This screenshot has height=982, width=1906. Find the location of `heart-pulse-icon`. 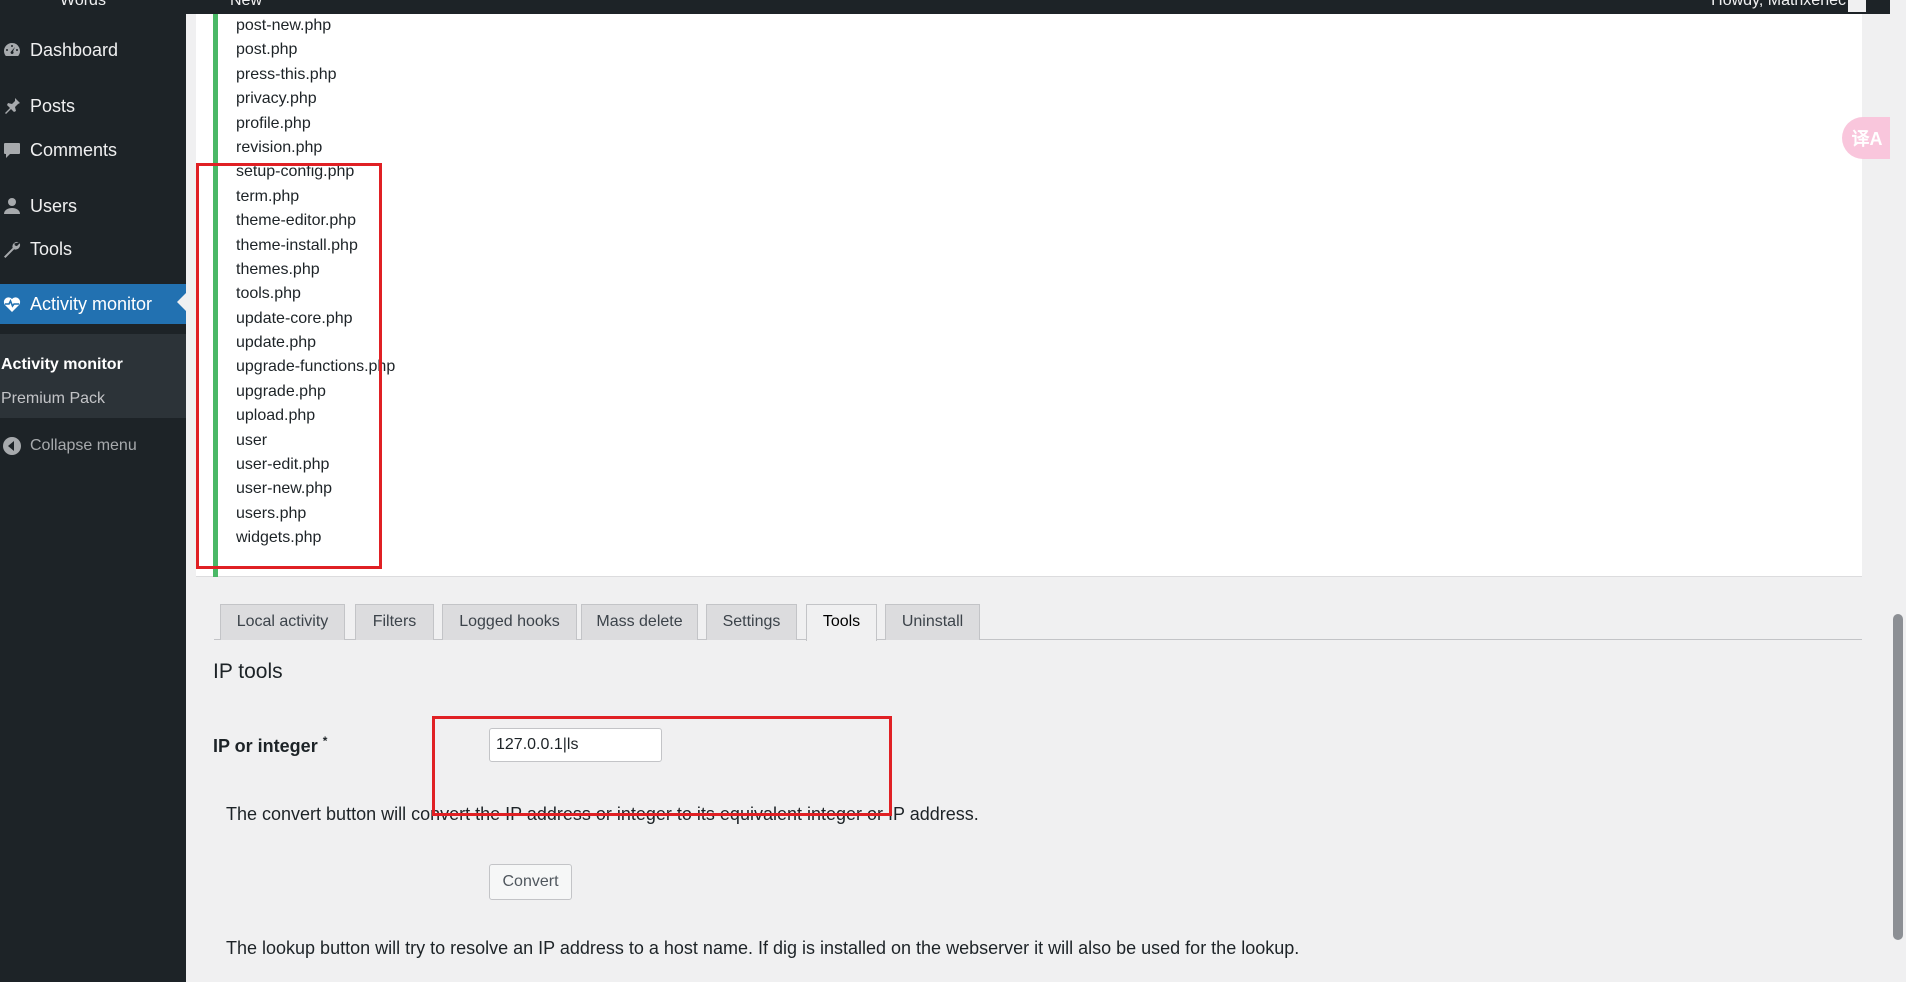

heart-pulse-icon is located at coordinates (15, 304).